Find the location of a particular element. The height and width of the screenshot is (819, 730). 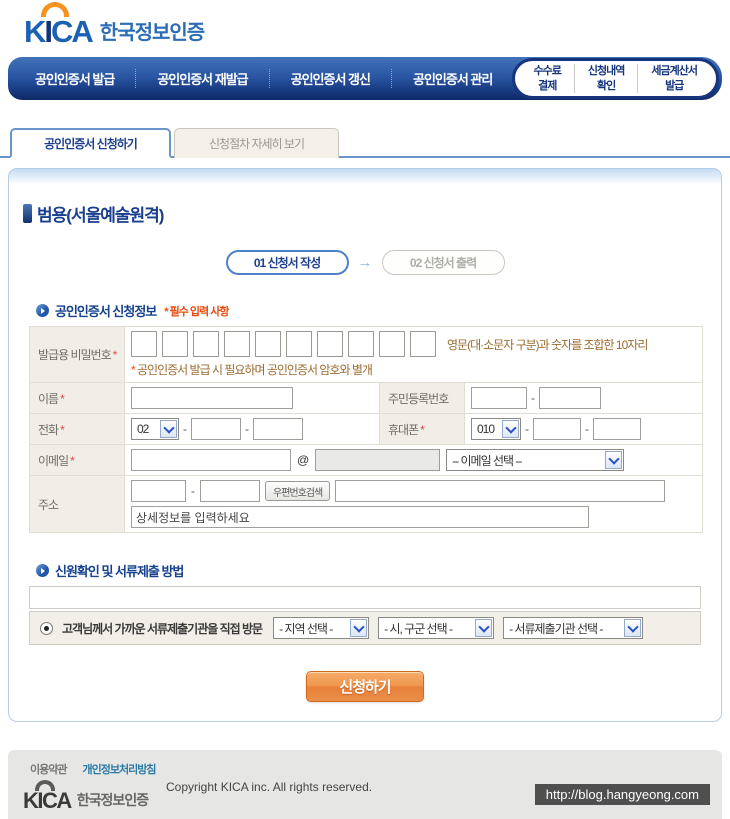

label-mobile: 휴대폰 * is located at coordinates (422, 429).